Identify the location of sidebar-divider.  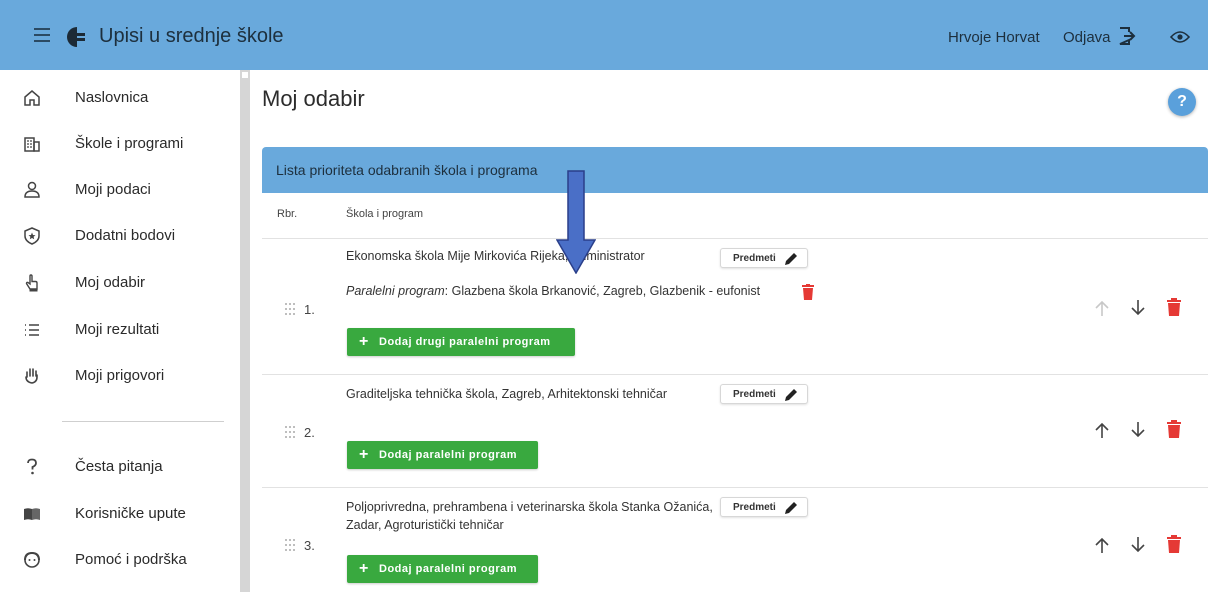
(143, 421).